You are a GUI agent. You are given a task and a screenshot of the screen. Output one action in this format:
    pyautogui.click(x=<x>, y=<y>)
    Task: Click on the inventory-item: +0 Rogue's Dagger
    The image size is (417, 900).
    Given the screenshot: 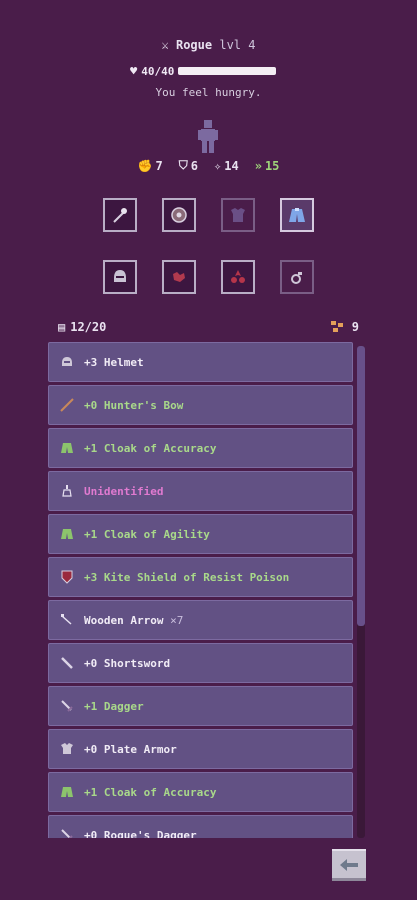 What is the action you would take?
    pyautogui.click(x=200, y=826)
    